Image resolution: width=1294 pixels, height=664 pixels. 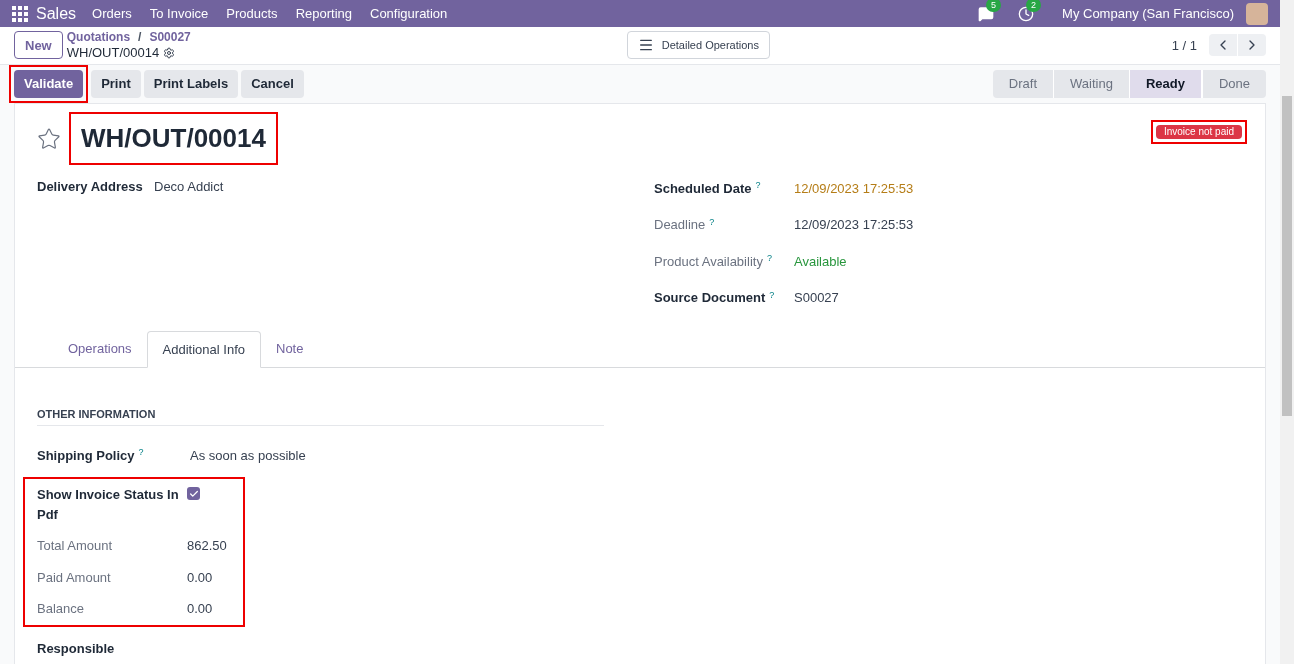 I want to click on status-stage: Done, so click(x=1233, y=83).